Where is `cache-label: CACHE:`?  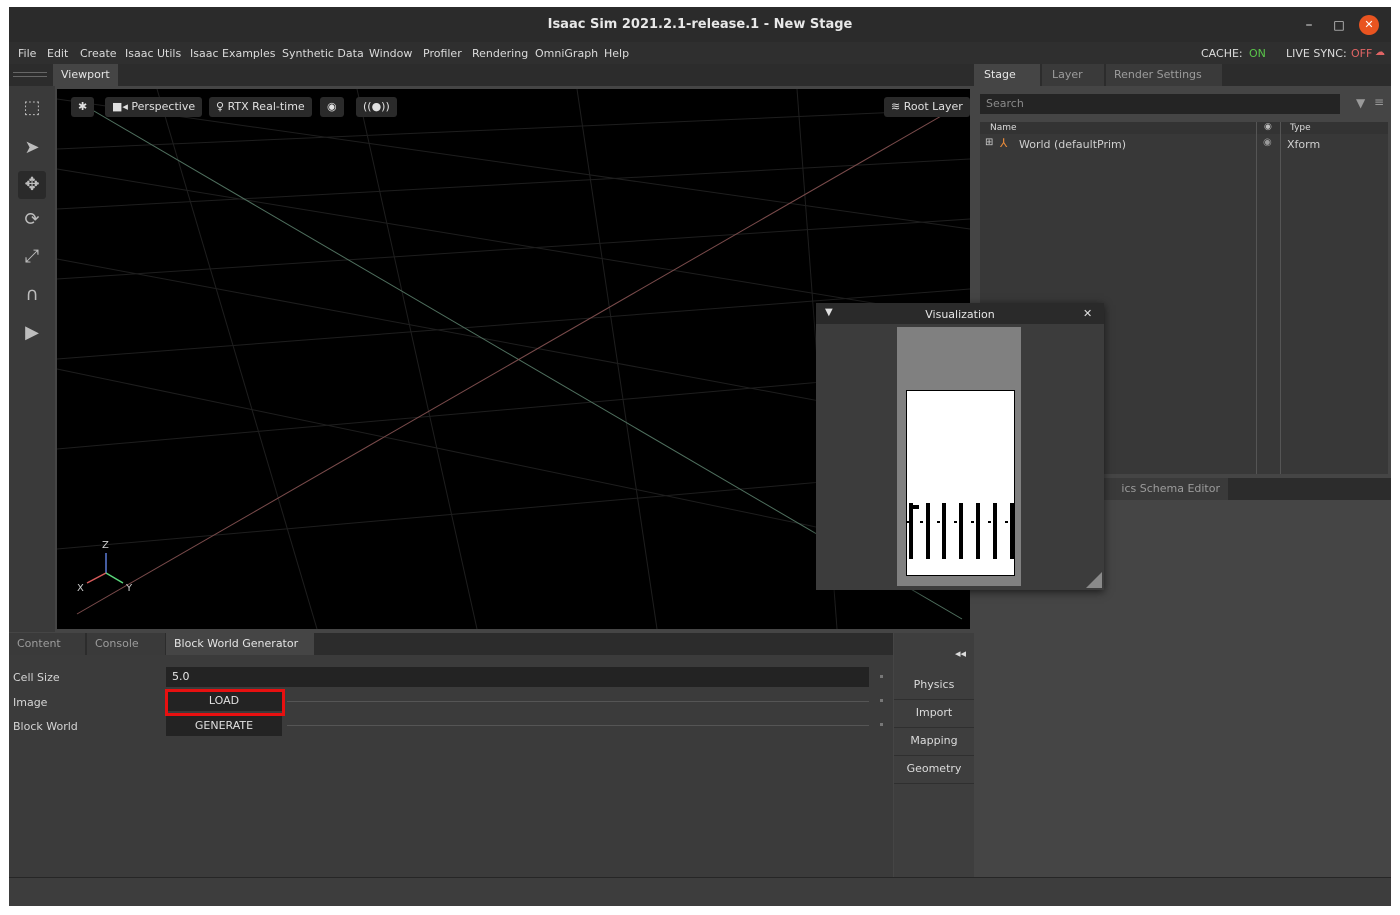
cache-label: CACHE: is located at coordinates (1222, 53).